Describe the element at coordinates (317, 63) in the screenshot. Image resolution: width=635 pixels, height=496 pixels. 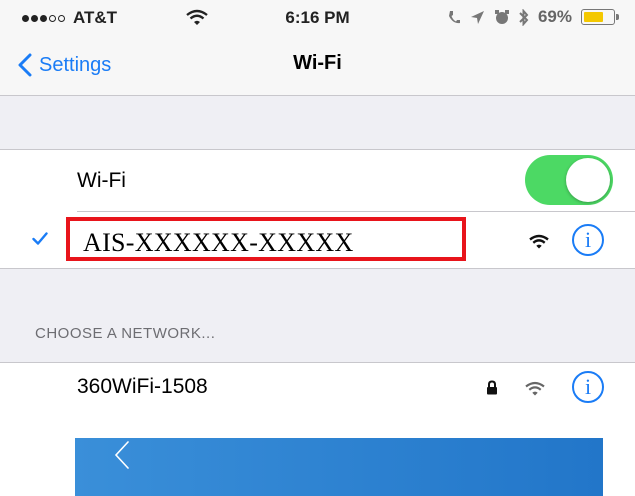
I see `page-title: Wi-Fi` at that location.